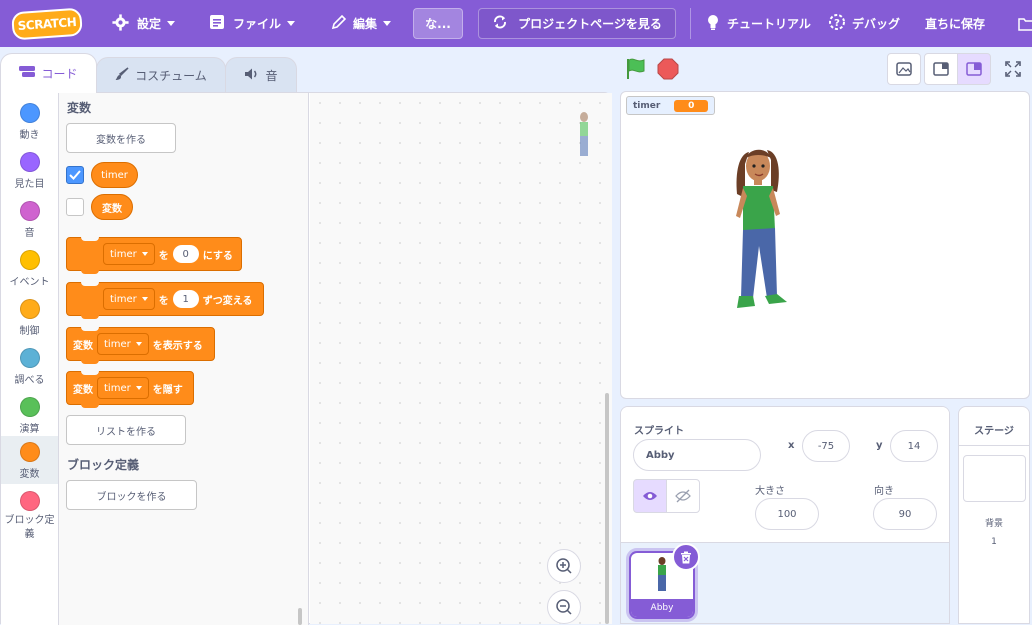  Describe the element at coordinates (163, 256) in the screenshot. I see `block-text: を` at that location.